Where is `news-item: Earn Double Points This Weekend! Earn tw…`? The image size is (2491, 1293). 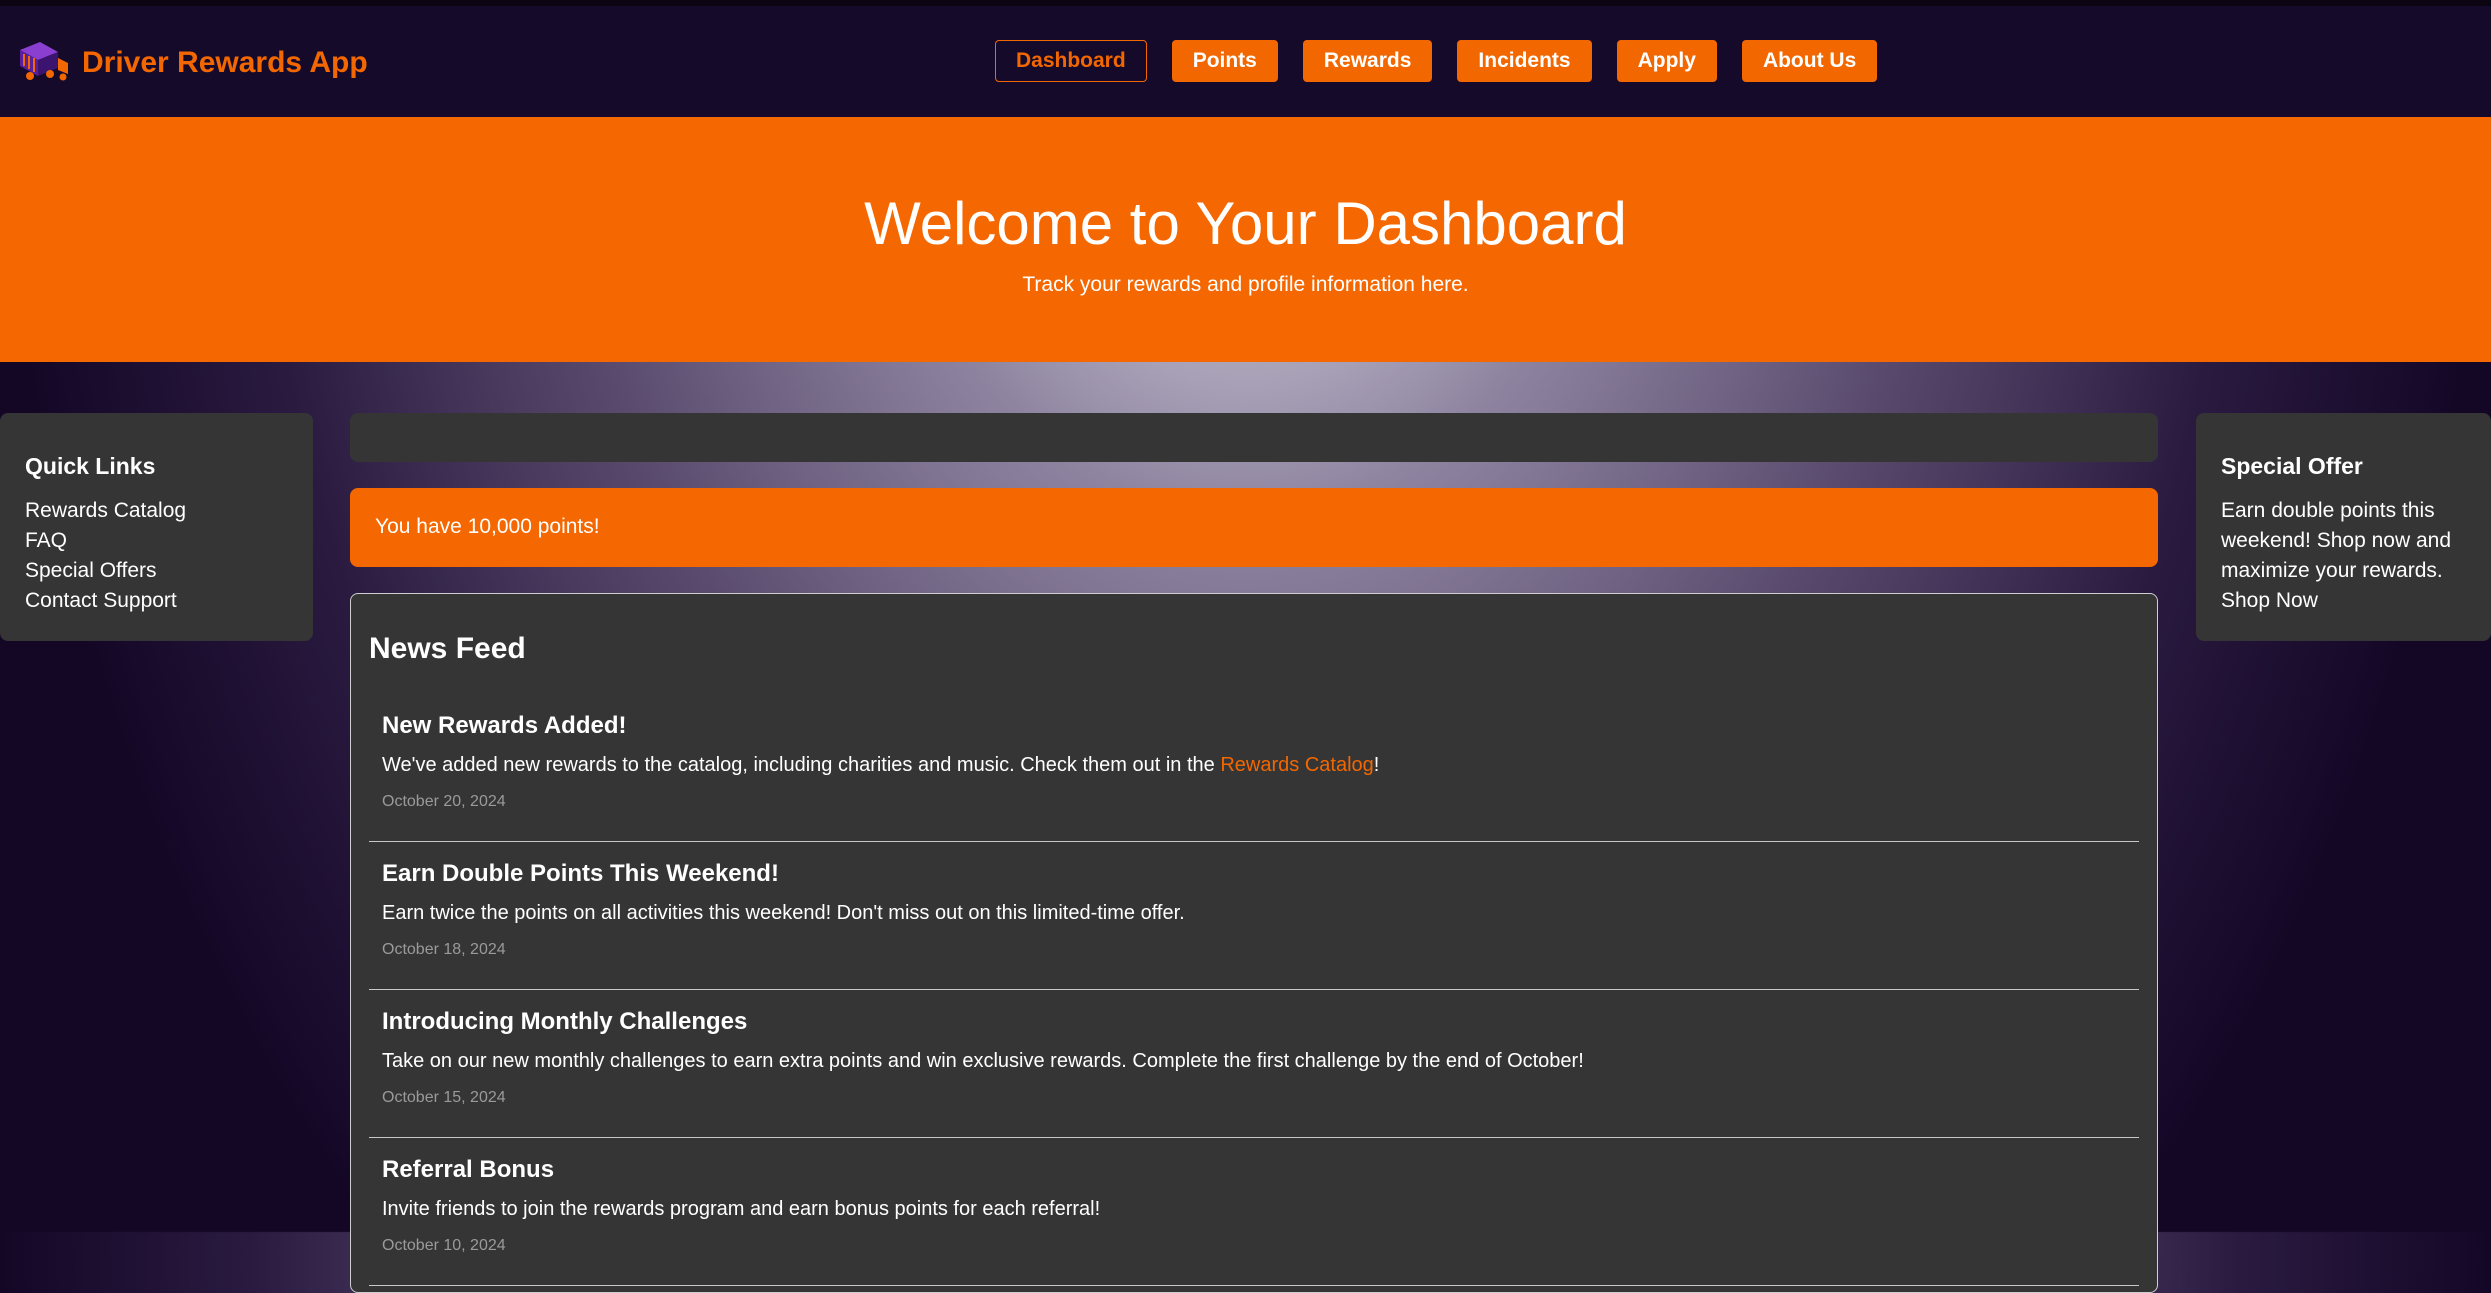 news-item: Earn Double Points This Weekend! Earn tw… is located at coordinates (1254, 916).